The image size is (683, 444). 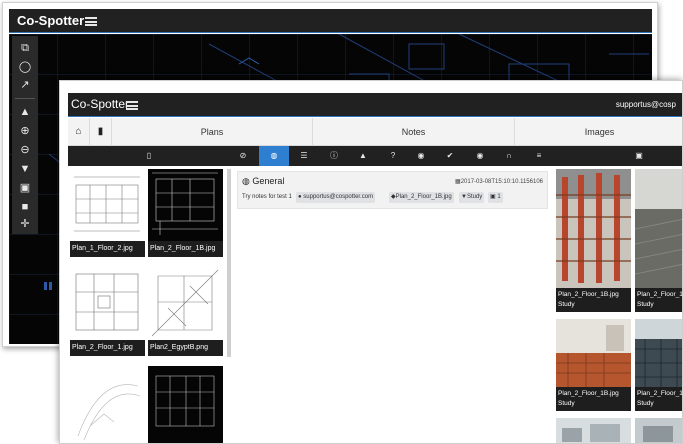 I want to click on main-tab-bar: ⌂ ▮ Plans Notes Images, so click(x=375, y=132).